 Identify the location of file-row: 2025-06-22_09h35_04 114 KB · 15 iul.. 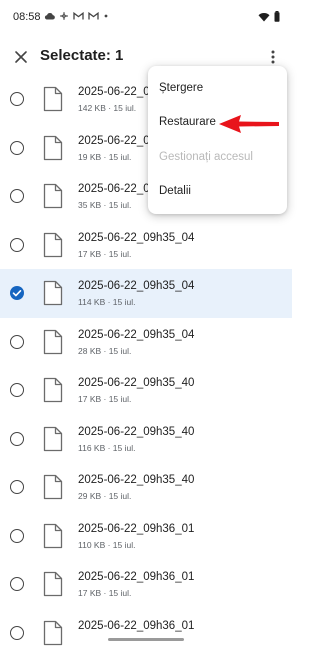
(146, 293).